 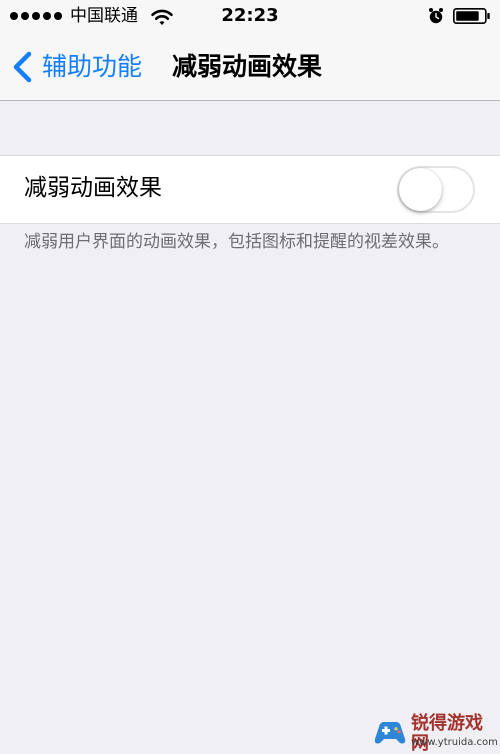 What do you see at coordinates (471, 16) in the screenshot?
I see `battery-icon` at bounding box center [471, 16].